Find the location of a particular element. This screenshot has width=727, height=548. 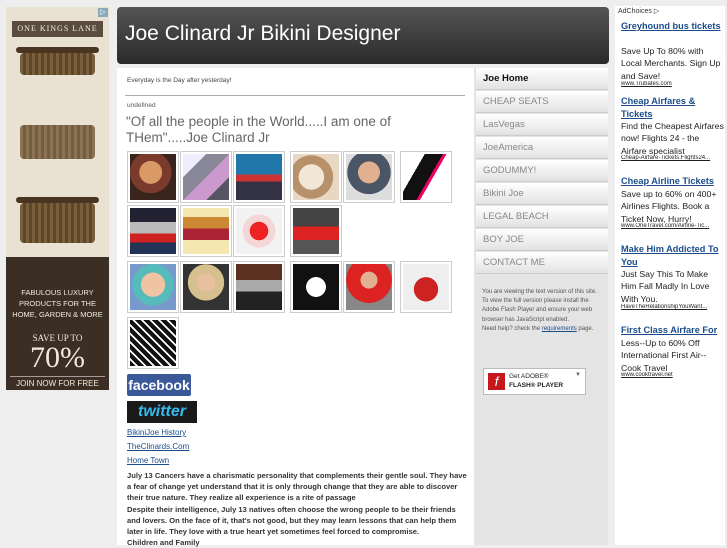

site-title: Joe Clinard Jr Bikini Designer is located at coordinates (263, 33).